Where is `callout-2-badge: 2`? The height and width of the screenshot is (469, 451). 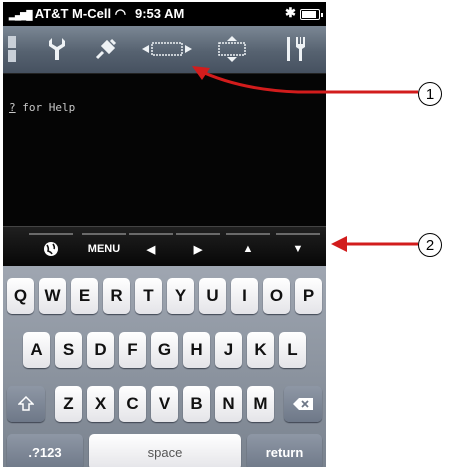 callout-2-badge: 2 is located at coordinates (430, 245).